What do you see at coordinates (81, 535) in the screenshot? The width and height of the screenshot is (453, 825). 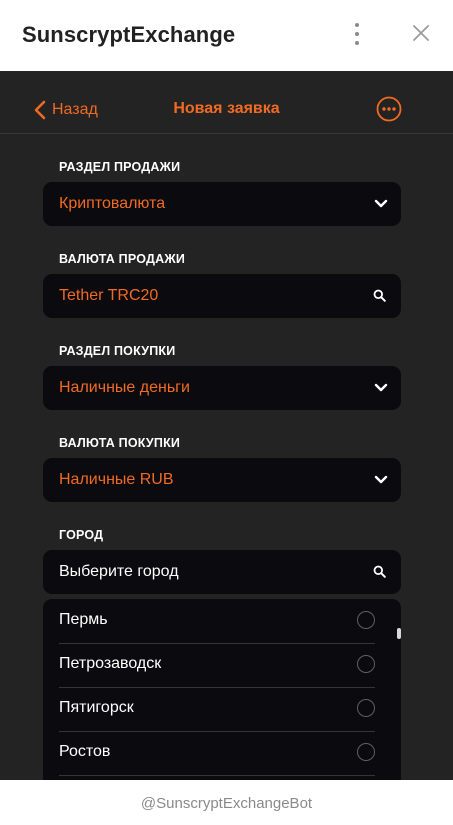 I see `city-label: ГОРОД` at bounding box center [81, 535].